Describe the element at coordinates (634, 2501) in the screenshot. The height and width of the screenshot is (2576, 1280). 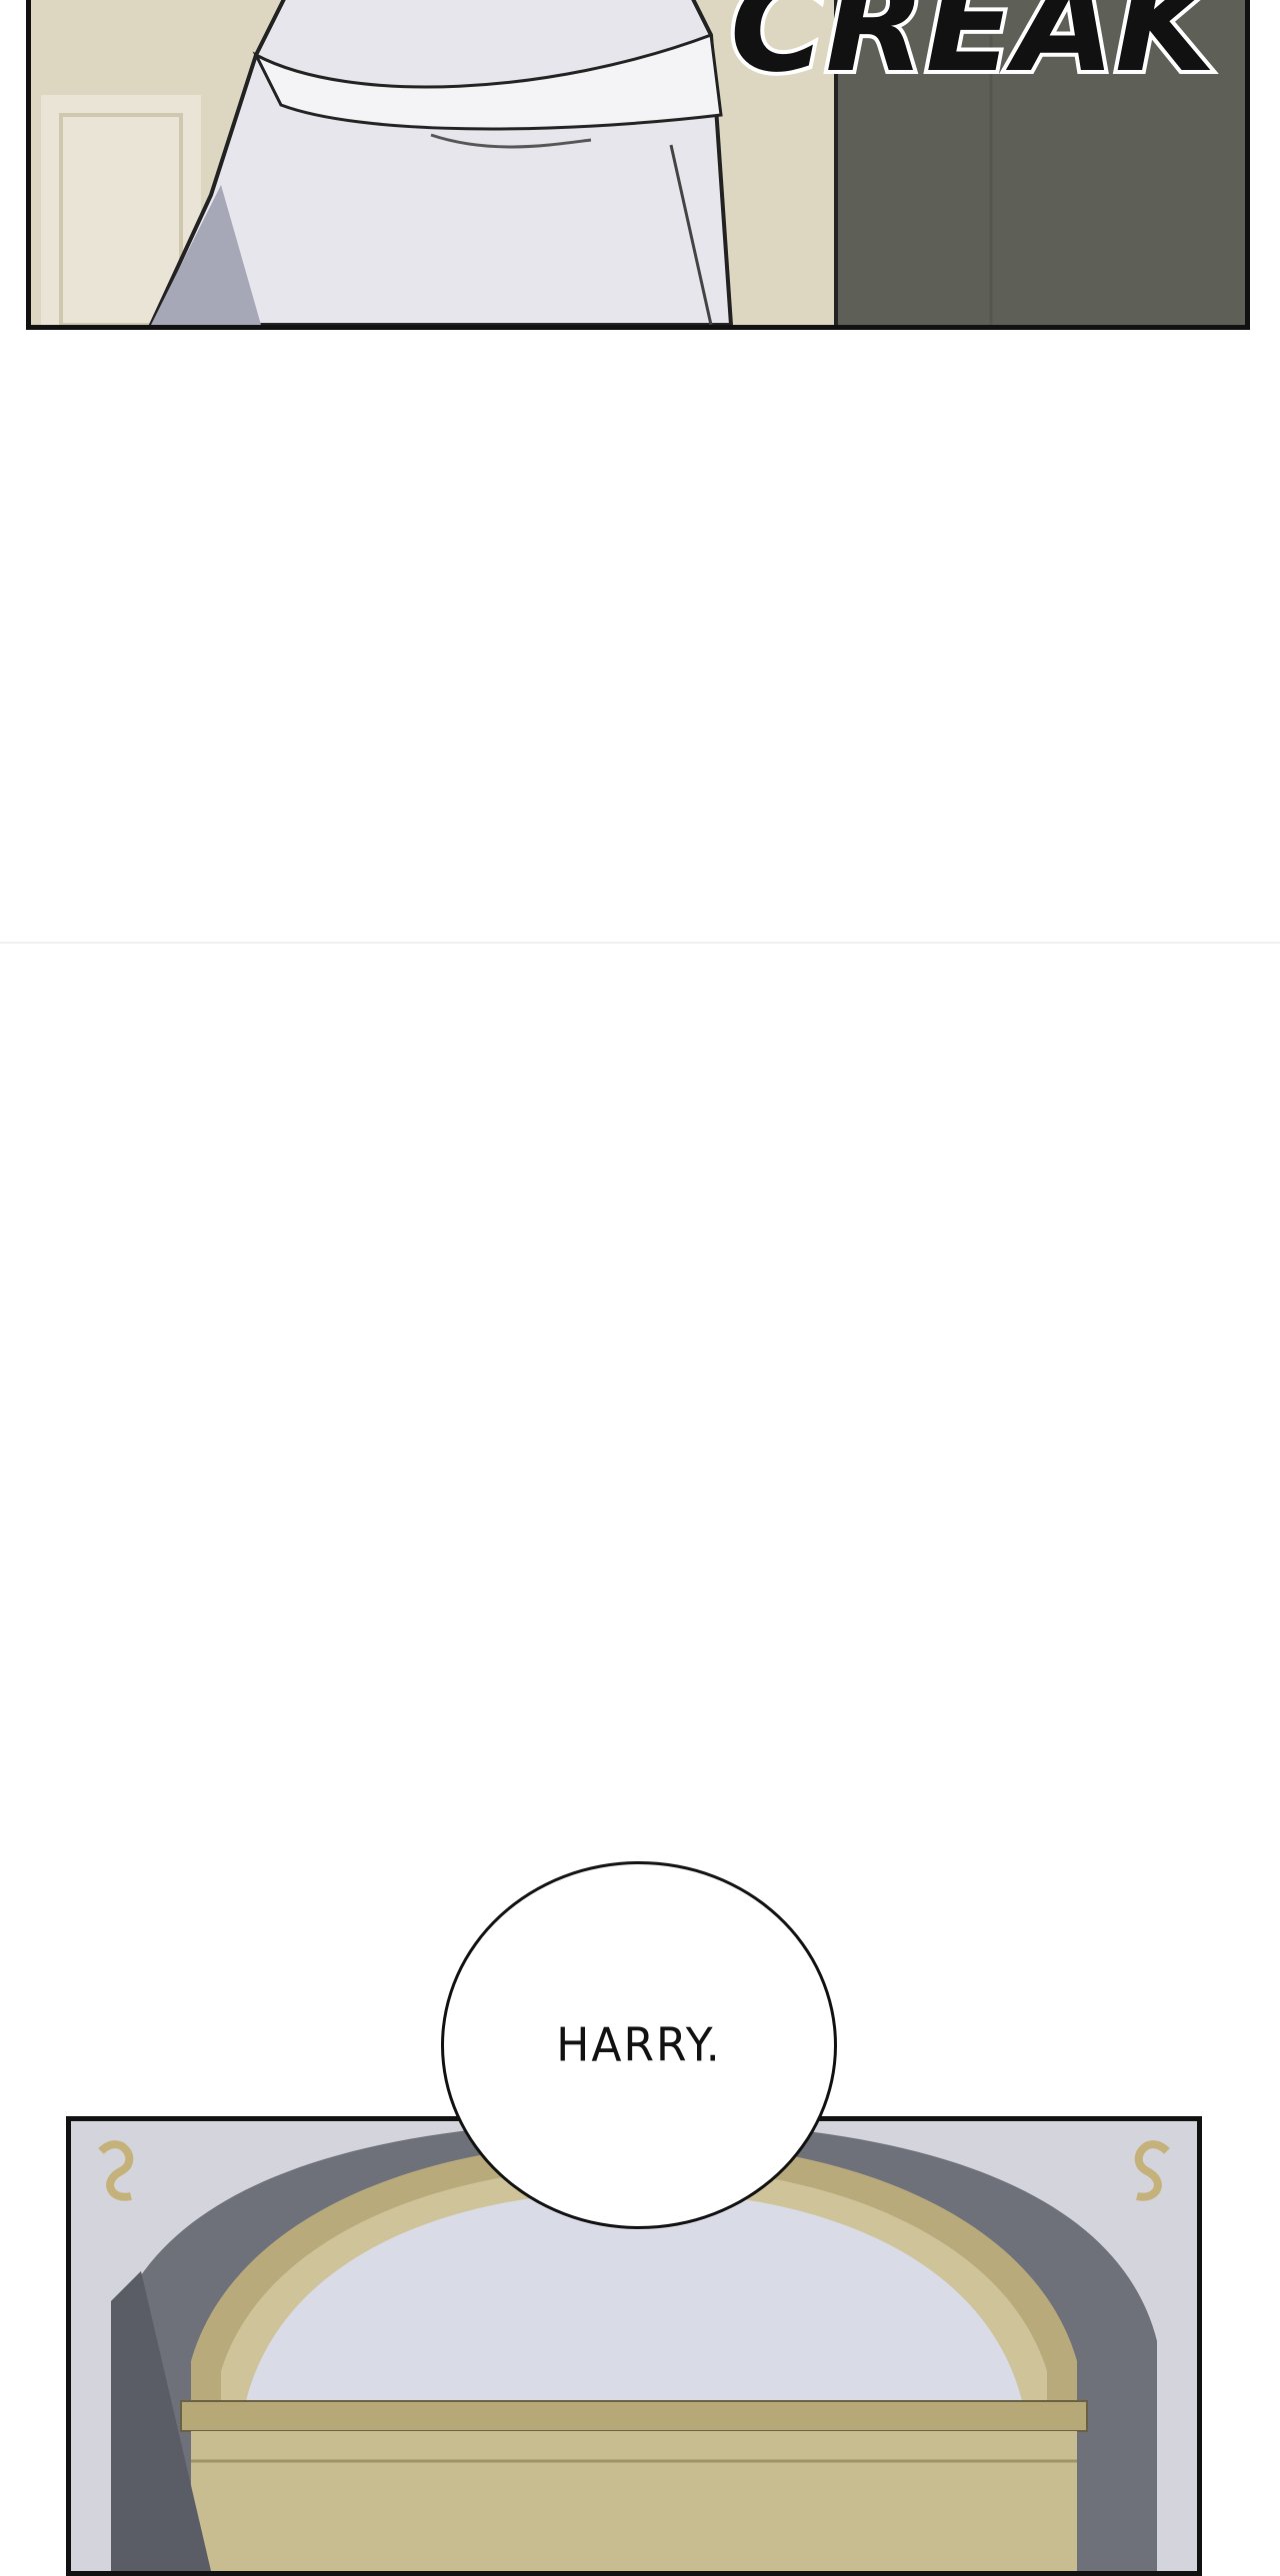
I see `lintel` at that location.